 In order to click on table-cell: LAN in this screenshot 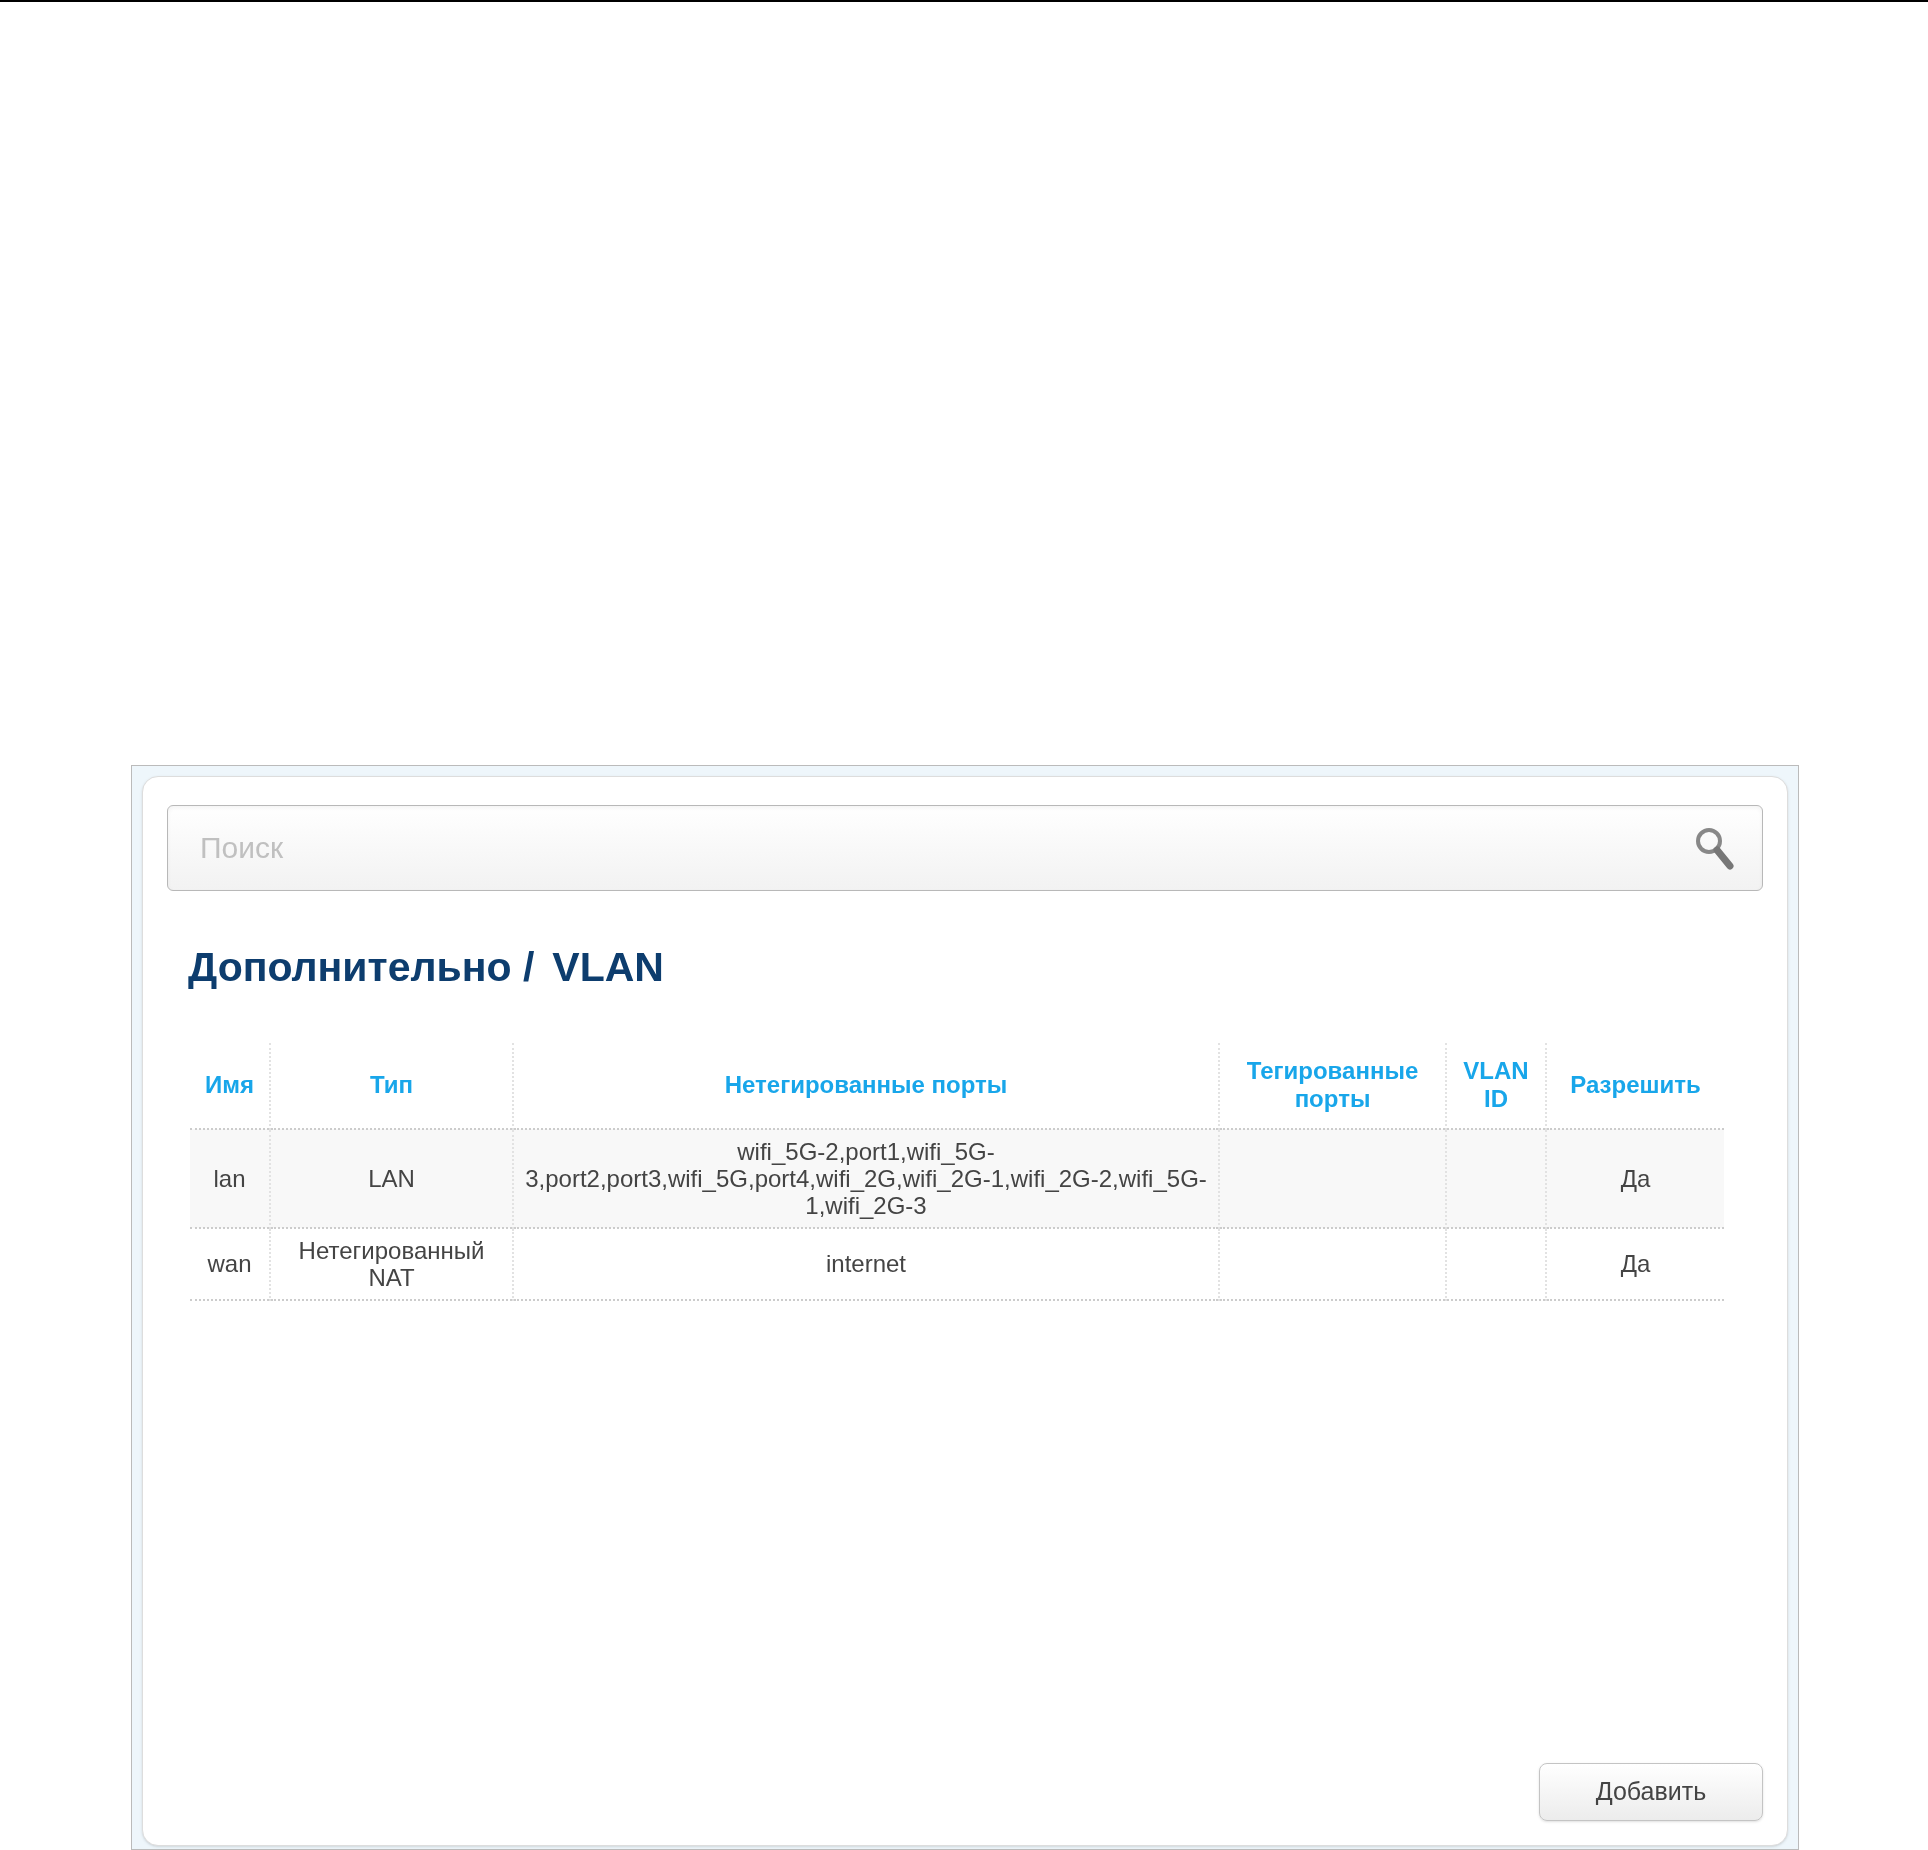, I will do `click(391, 1178)`.